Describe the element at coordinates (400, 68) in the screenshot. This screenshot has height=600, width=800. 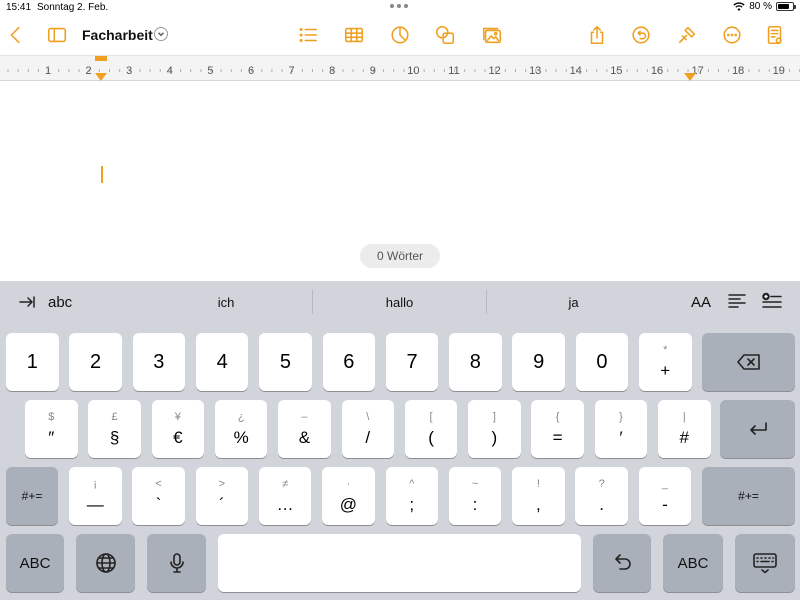
I see `ruler: 1 2 3 4 5 6 7 8 9 10 11 12 13 14 15 16 17 18 19` at that location.